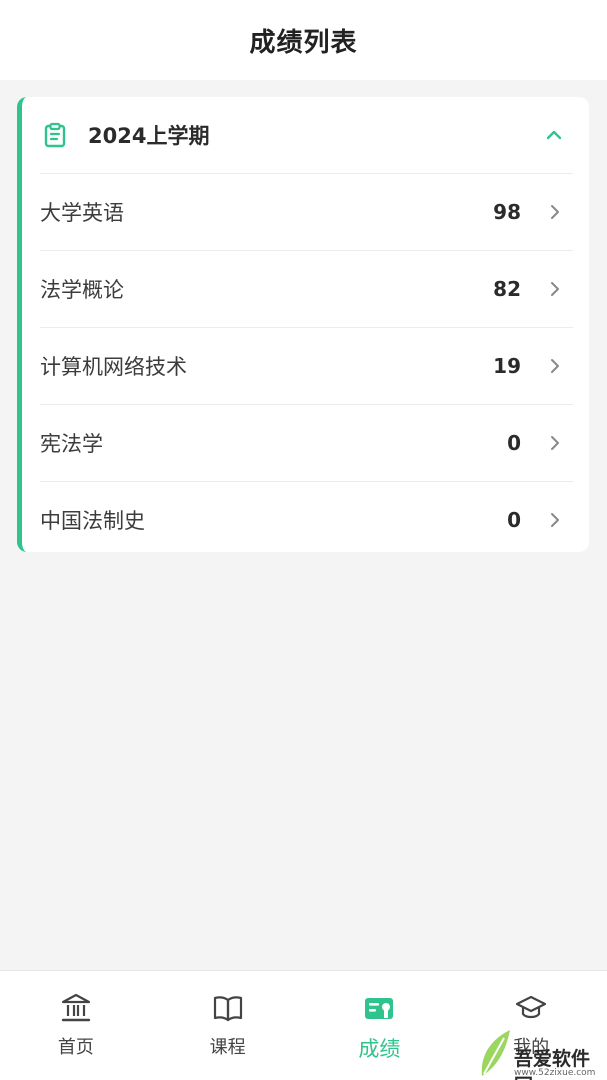 The image size is (607, 1080). What do you see at coordinates (379, 1049) in the screenshot?
I see `nav-label: 成绩` at bounding box center [379, 1049].